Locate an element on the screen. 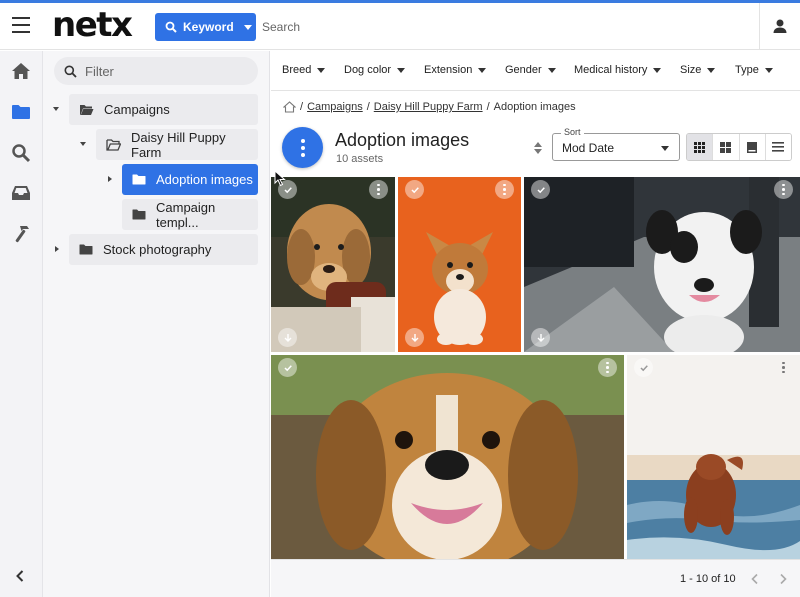 Image resolution: width=800 pixels, height=597 pixels. keyword-label: Keyword is located at coordinates (208, 27).